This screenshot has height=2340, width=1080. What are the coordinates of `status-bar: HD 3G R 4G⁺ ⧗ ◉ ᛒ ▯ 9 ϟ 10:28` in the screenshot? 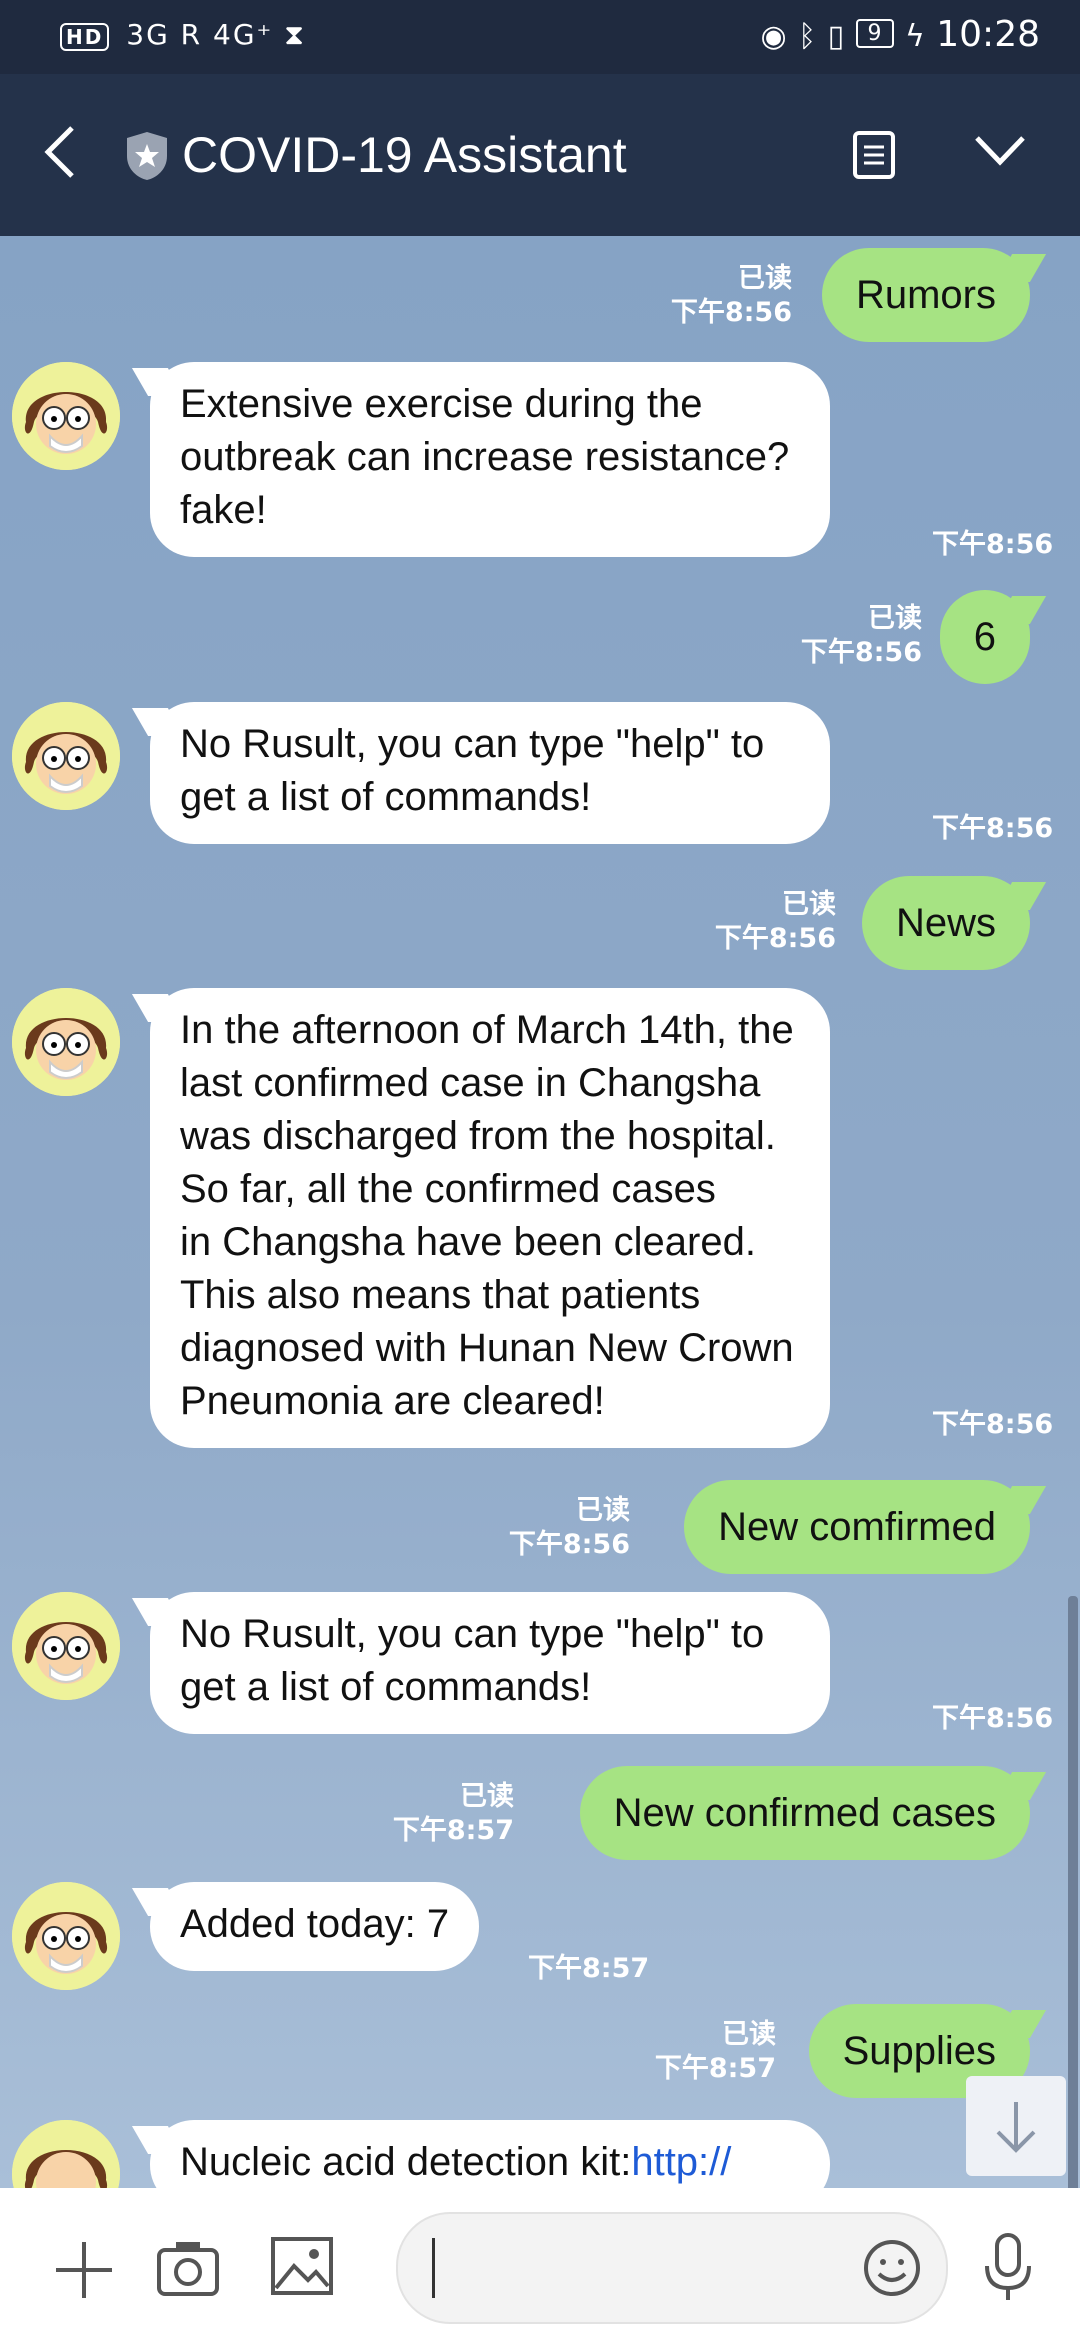 It's located at (540, 37).